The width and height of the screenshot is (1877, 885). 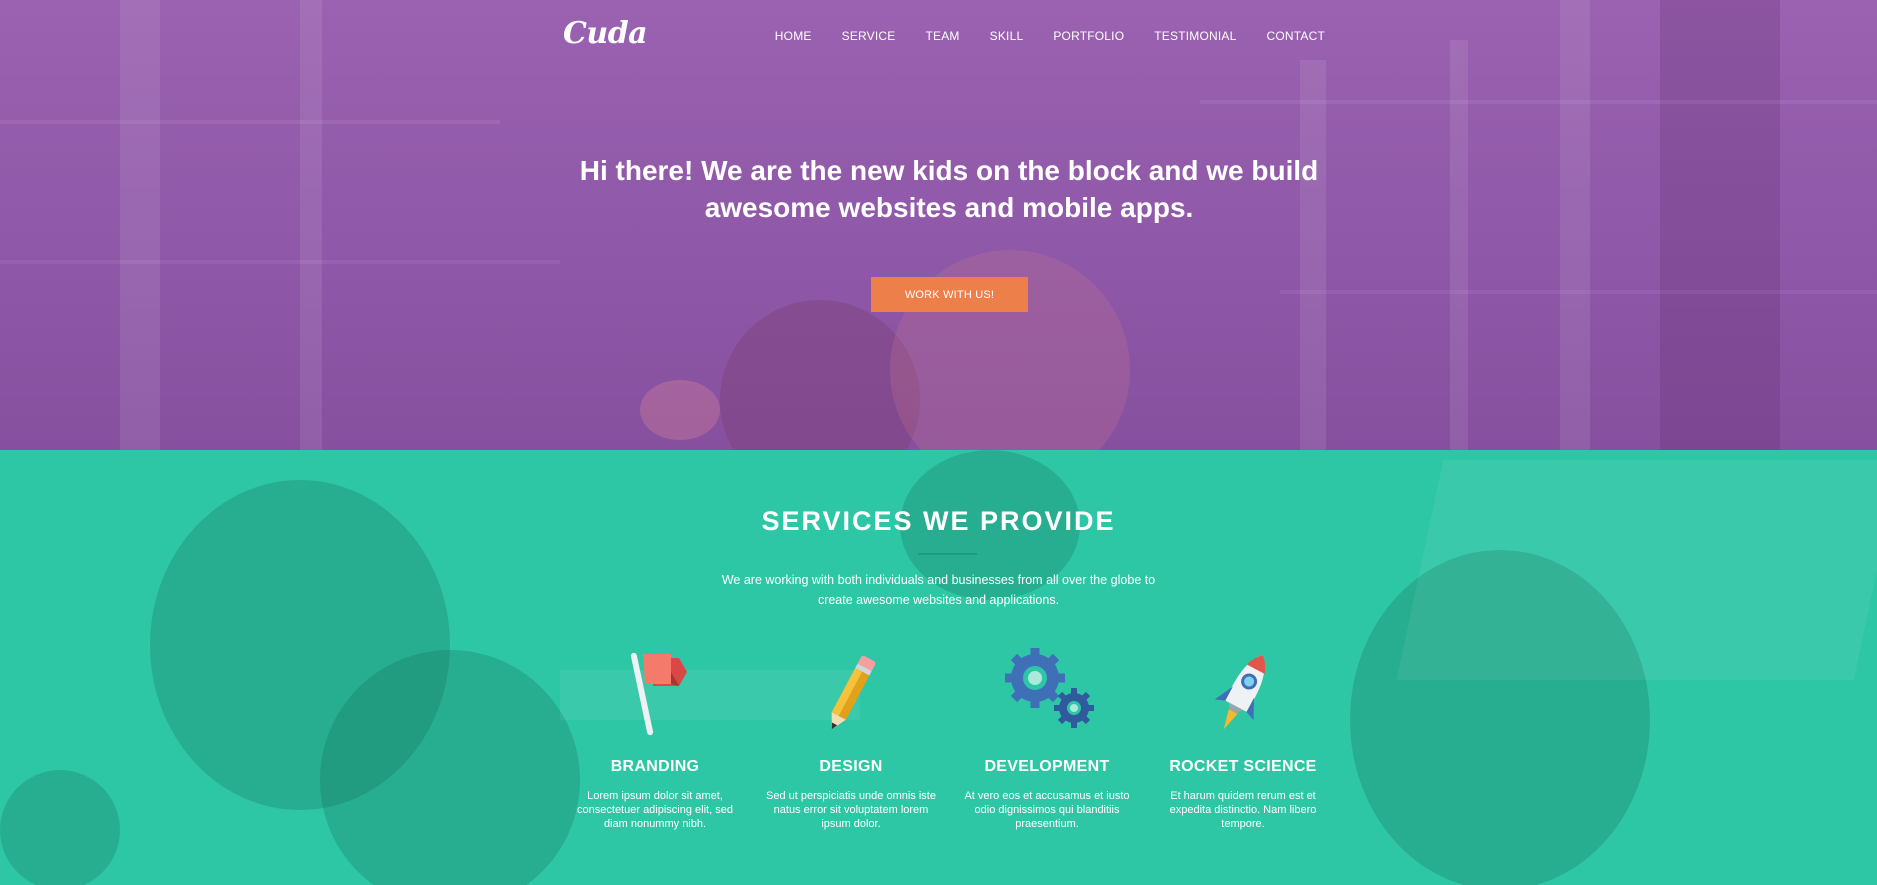 I want to click on nav-home: HOME, so click(x=793, y=36).